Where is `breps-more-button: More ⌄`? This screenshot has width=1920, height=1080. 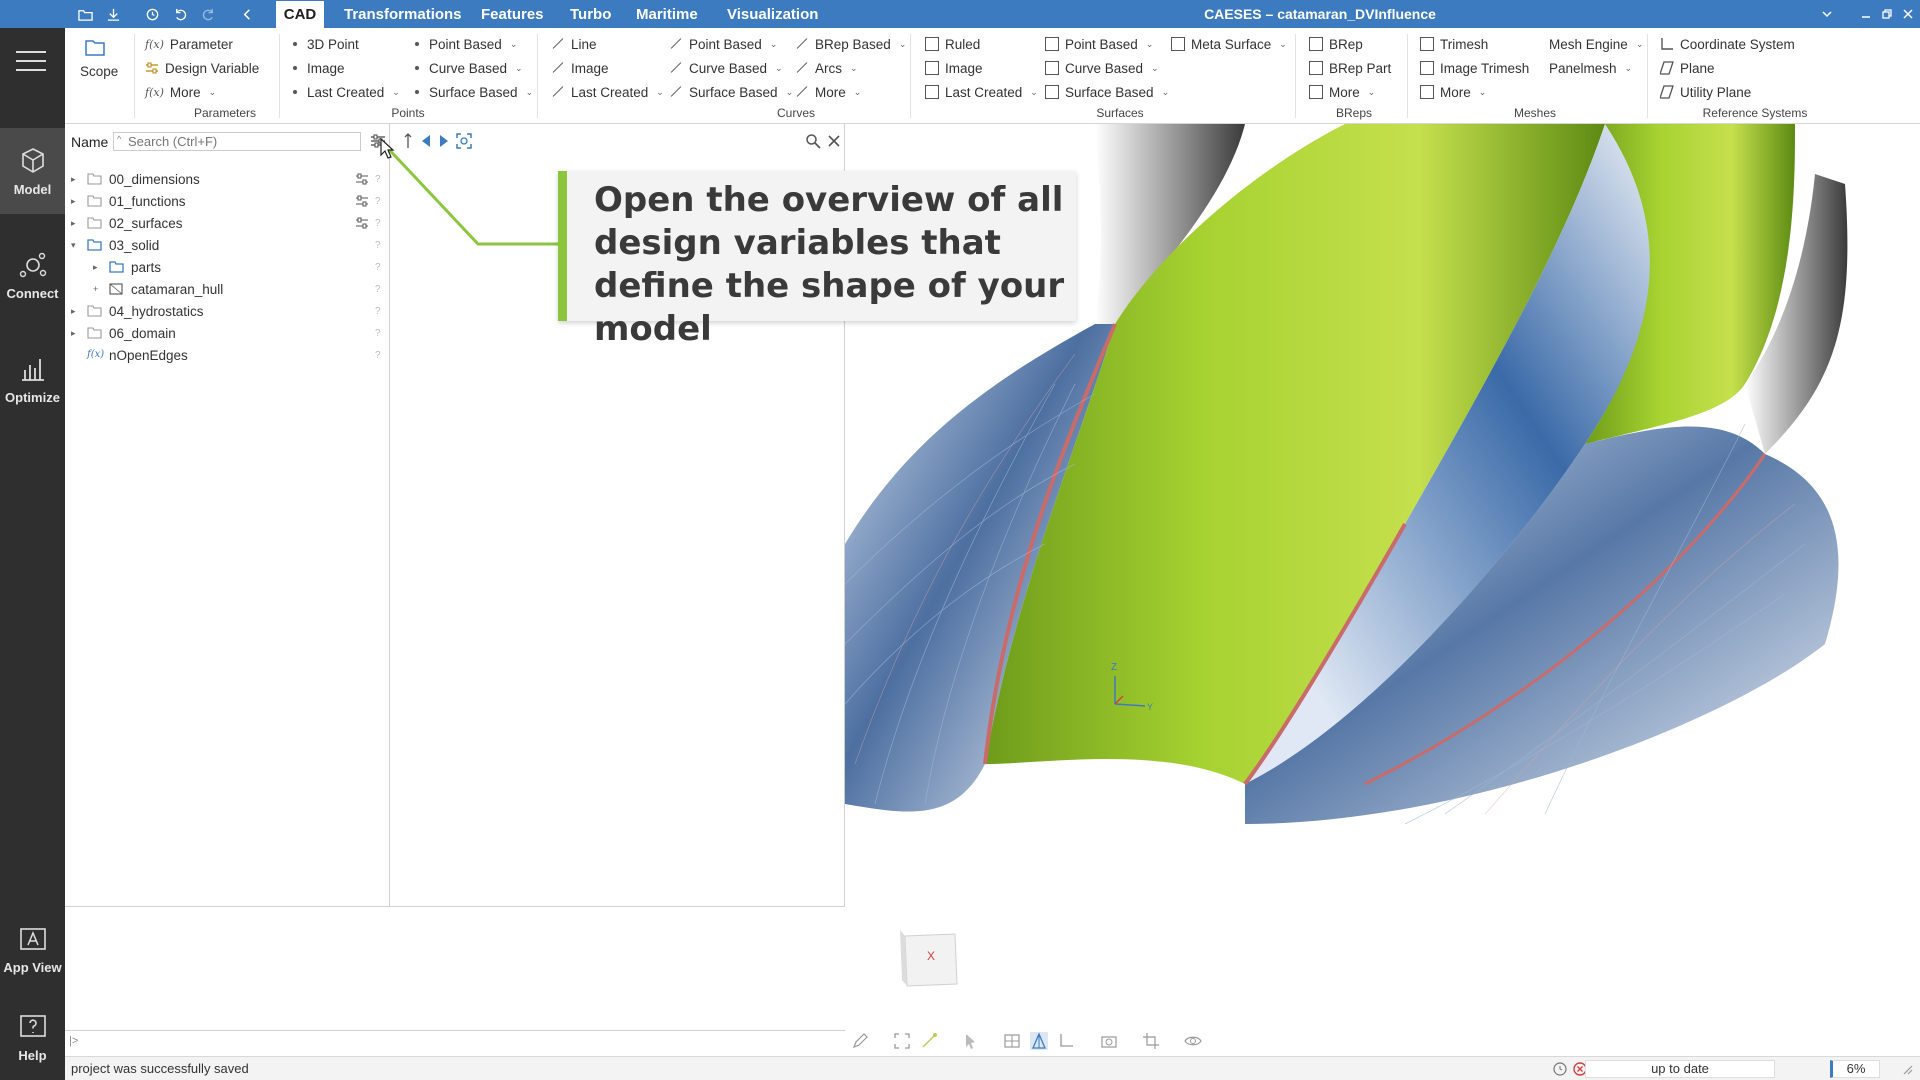 breps-more-button: More ⌄ is located at coordinates (1342, 92).